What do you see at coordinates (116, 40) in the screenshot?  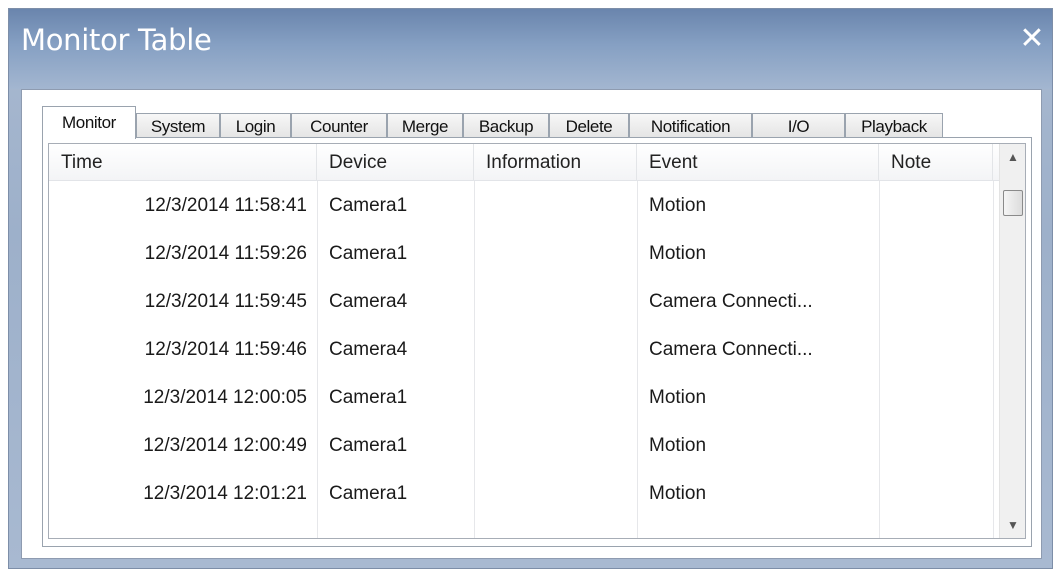 I see `window-title: Monitor Table` at bounding box center [116, 40].